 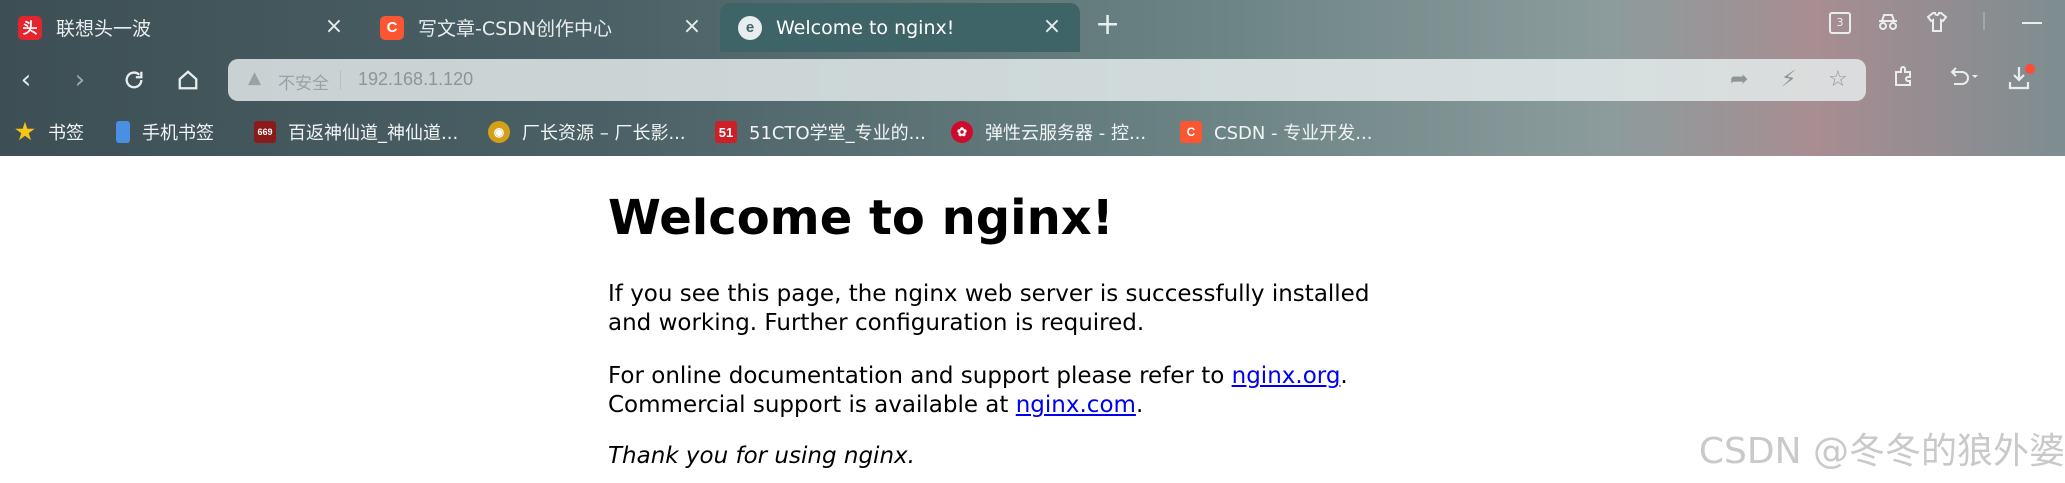 I want to click on bookmark-item: 手机书签, so click(x=165, y=132).